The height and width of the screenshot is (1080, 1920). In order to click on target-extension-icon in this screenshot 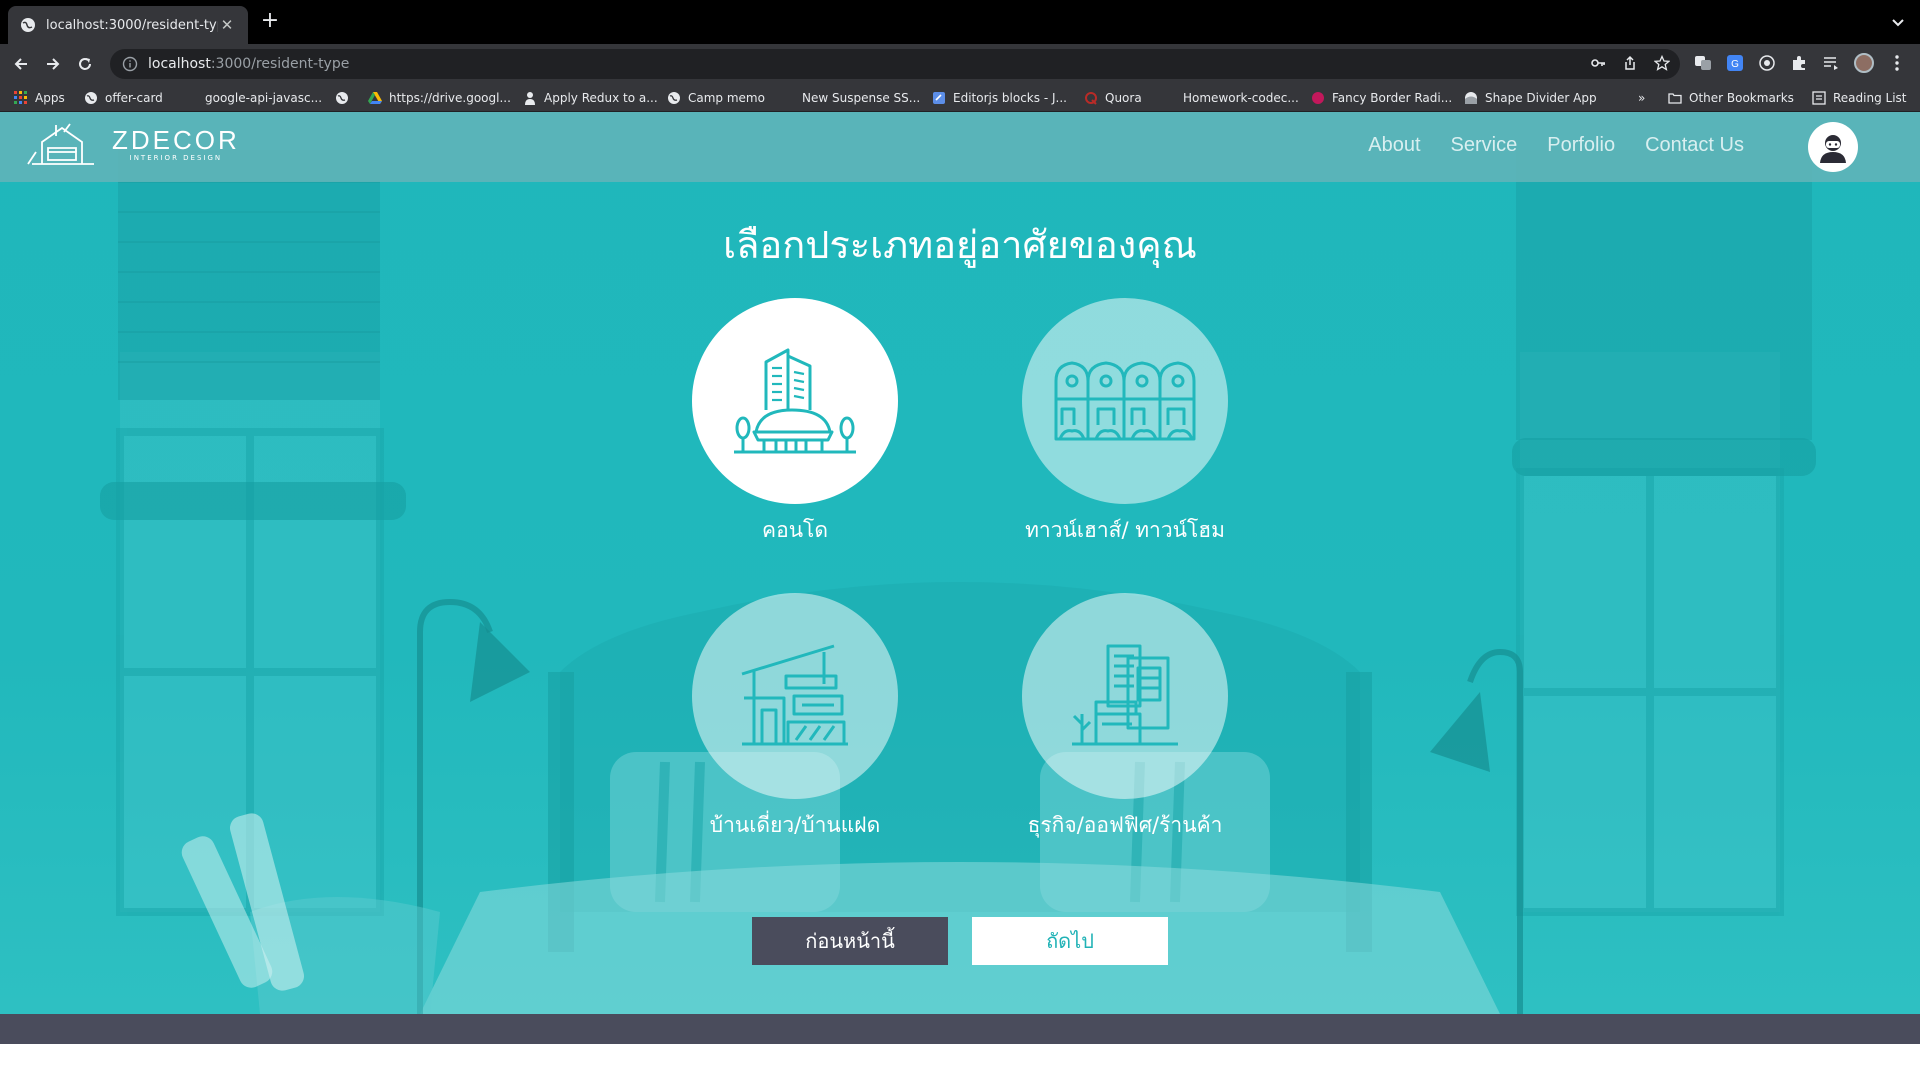, I will do `click(1767, 63)`.